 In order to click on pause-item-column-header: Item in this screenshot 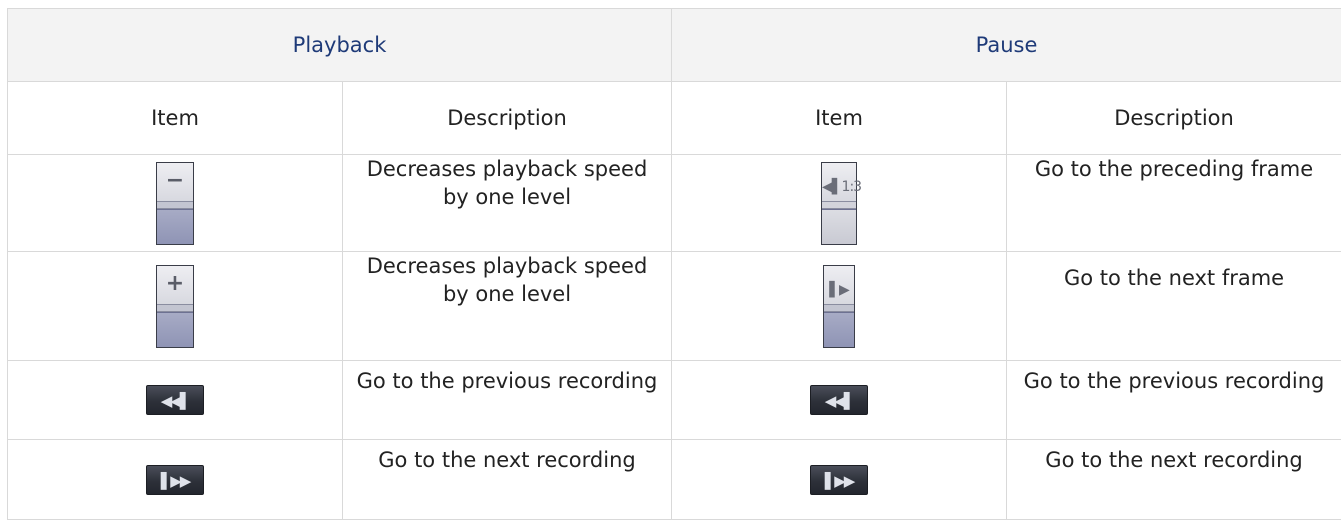, I will do `click(839, 118)`.